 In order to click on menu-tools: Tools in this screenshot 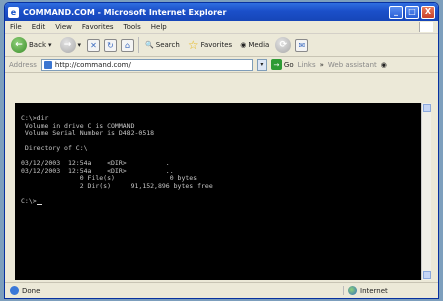, I will do `click(132, 27)`.